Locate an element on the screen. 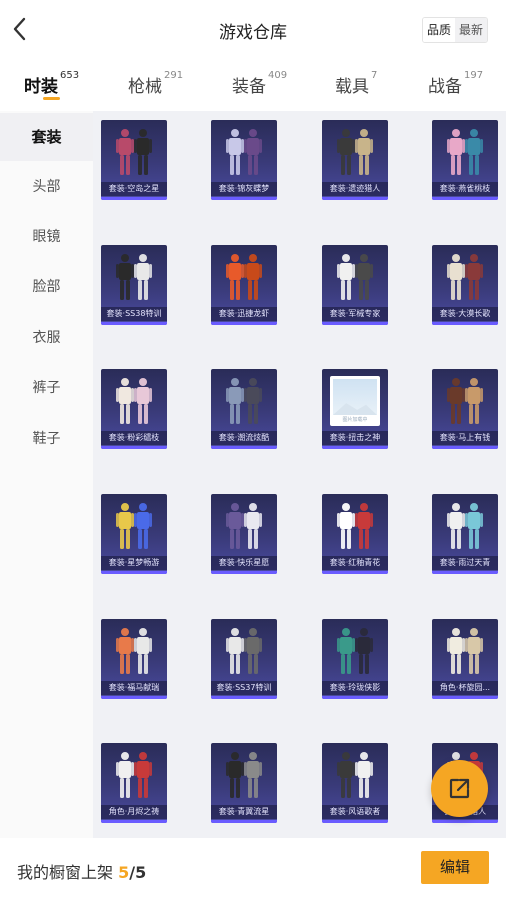 The width and height of the screenshot is (506, 897). outfit-card-label: 套装·遗迹猎人 is located at coordinates (355, 189).